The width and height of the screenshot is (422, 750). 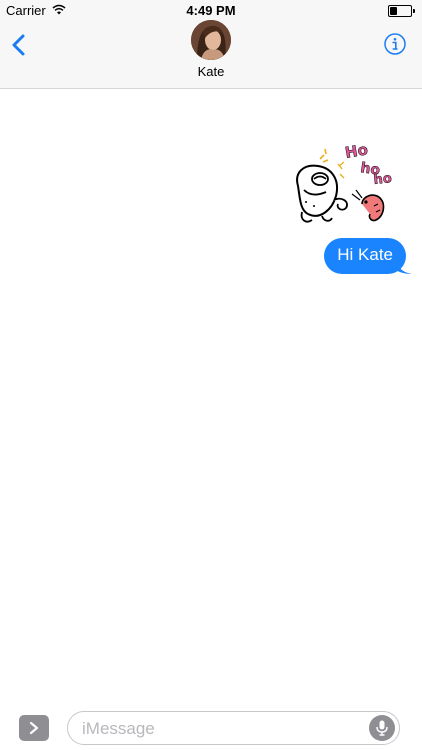 I want to click on chevron-right-icon, so click(x=34, y=728).